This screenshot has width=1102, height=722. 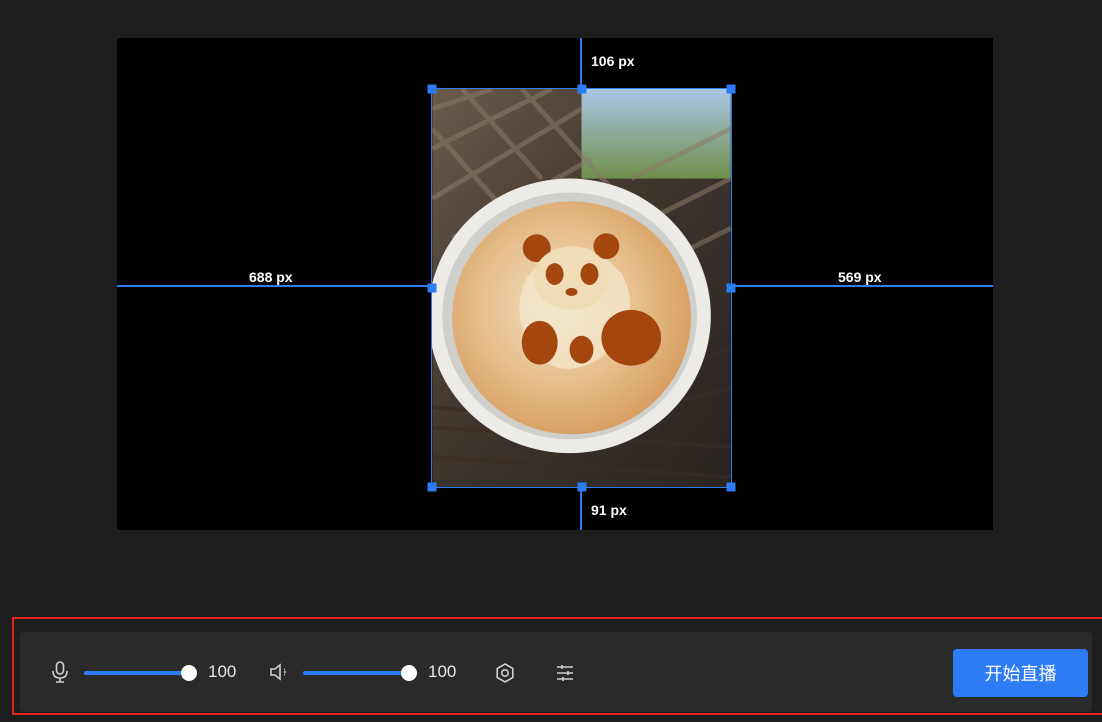 What do you see at coordinates (581, 89) in the screenshot?
I see `resize-handle-top` at bounding box center [581, 89].